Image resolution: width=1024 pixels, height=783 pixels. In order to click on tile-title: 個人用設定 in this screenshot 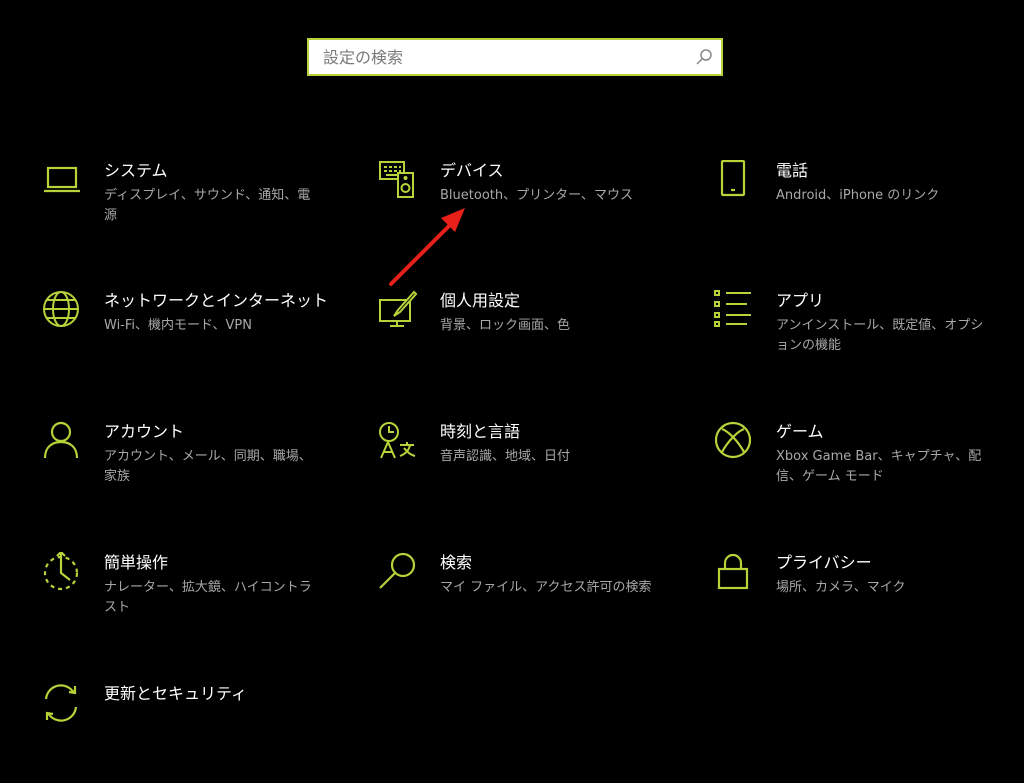, I will do `click(480, 300)`.